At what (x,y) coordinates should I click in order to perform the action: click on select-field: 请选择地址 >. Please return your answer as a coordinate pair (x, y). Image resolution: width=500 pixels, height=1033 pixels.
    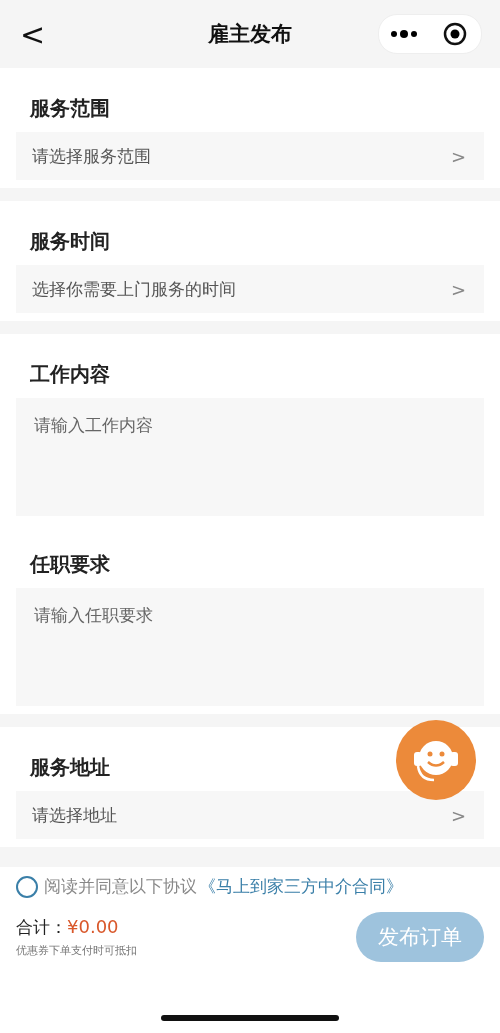
    Looking at the image, I should click on (250, 815).